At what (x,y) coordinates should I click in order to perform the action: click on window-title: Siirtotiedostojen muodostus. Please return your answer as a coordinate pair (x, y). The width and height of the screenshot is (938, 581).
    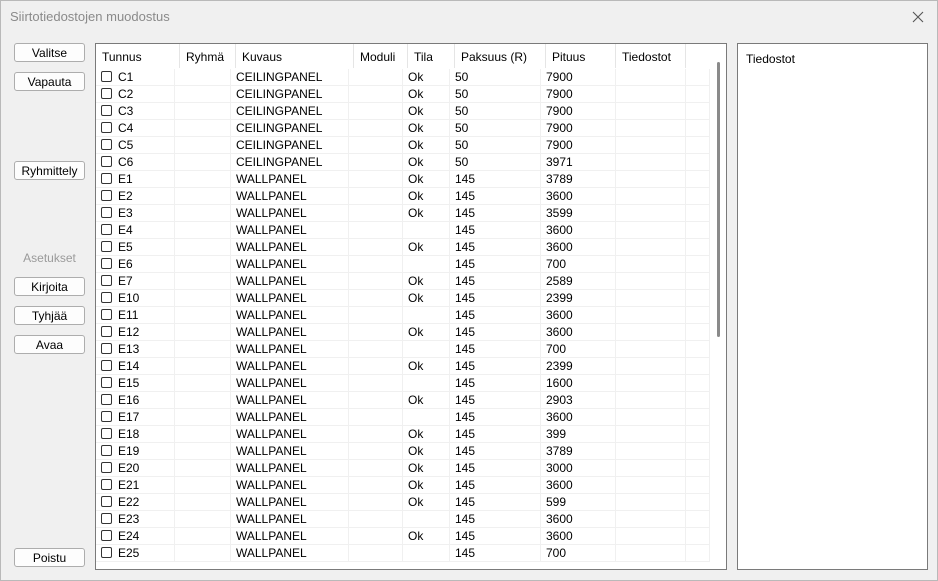
    Looking at the image, I should click on (90, 16).